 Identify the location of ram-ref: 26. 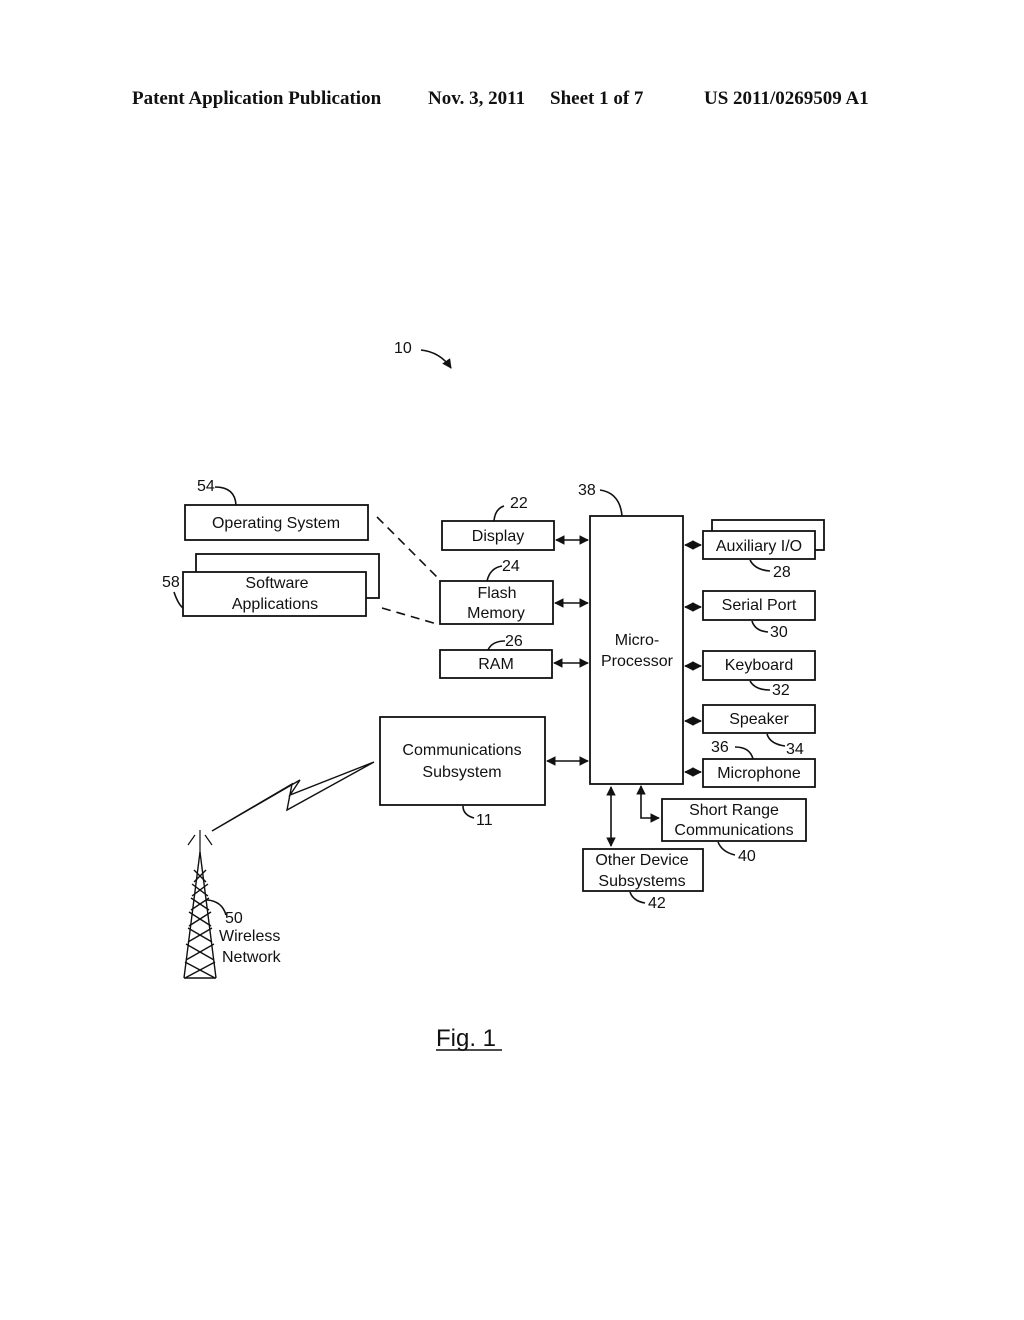
(514, 641).